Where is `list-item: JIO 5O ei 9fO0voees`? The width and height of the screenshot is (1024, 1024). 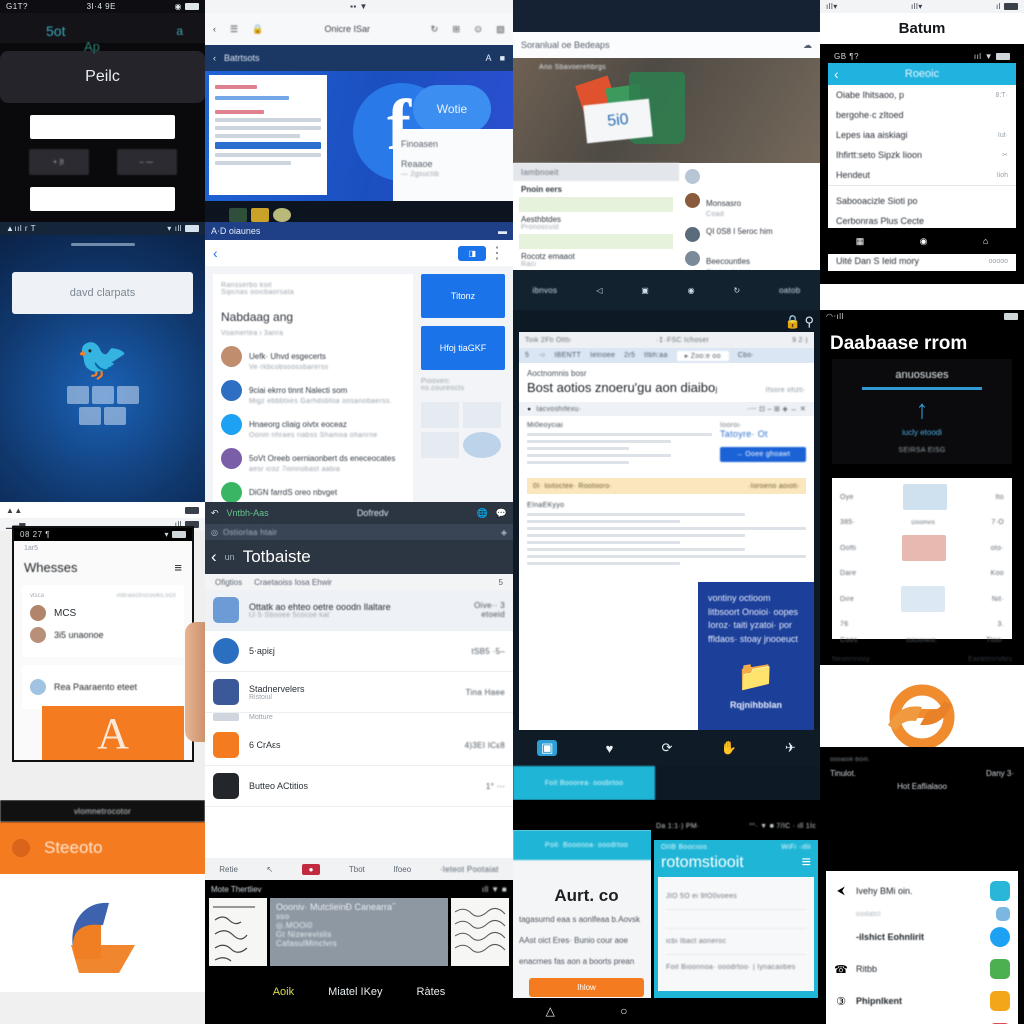
list-item: JIO 5O ei 9fO0voees is located at coordinates (736, 897).